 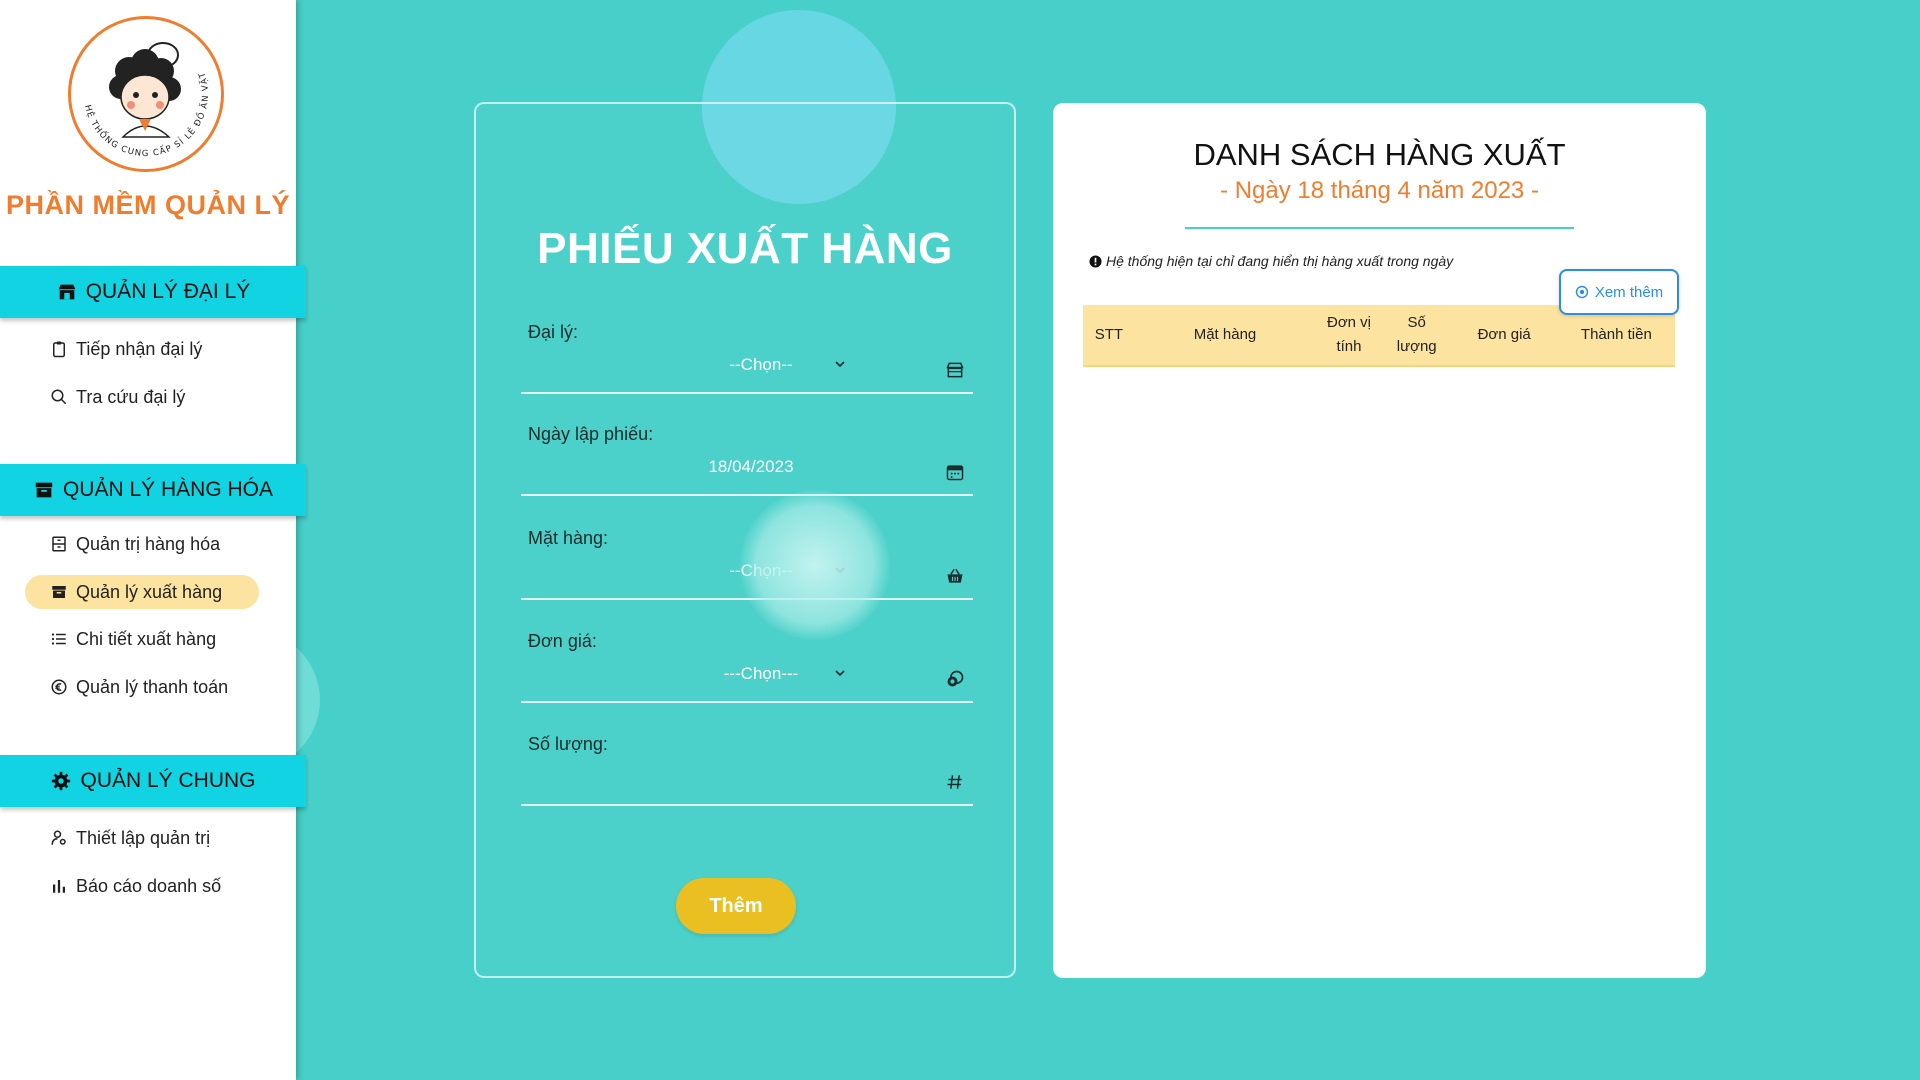 What do you see at coordinates (761, 365) in the screenshot?
I see `agency-select-value: --Chọn--` at bounding box center [761, 365].